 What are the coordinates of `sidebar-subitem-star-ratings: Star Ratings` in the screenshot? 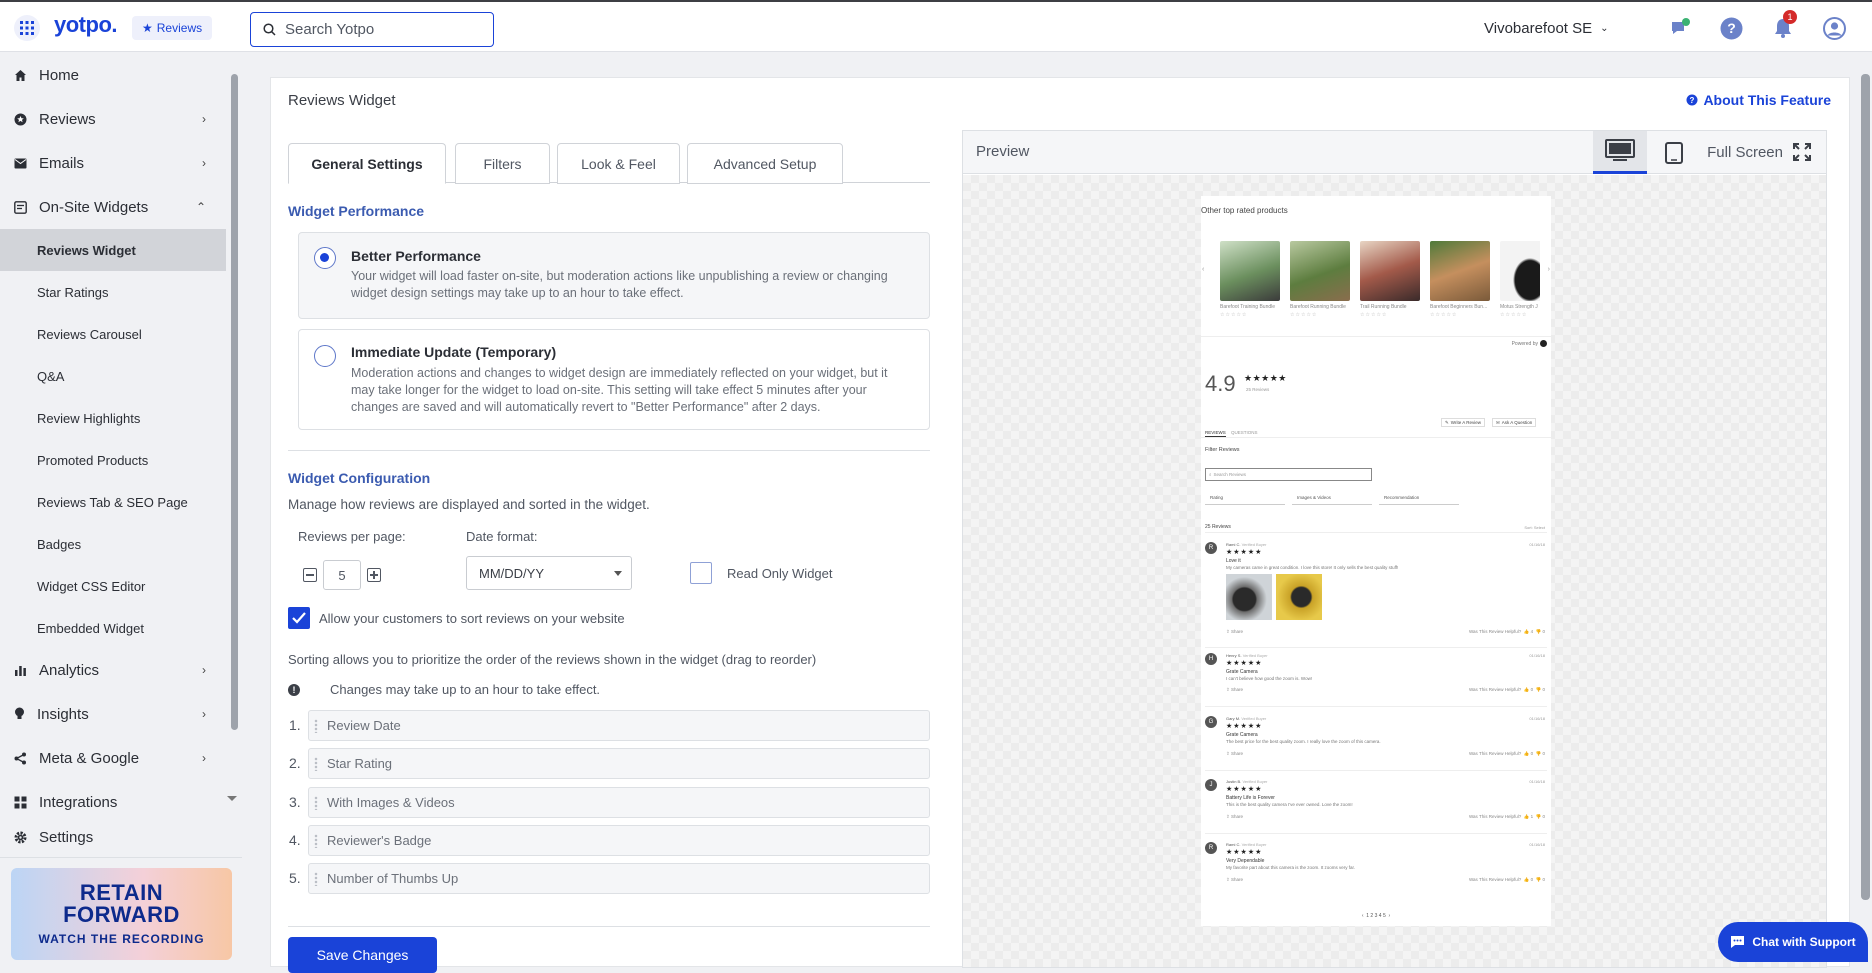 It's located at (113, 292).